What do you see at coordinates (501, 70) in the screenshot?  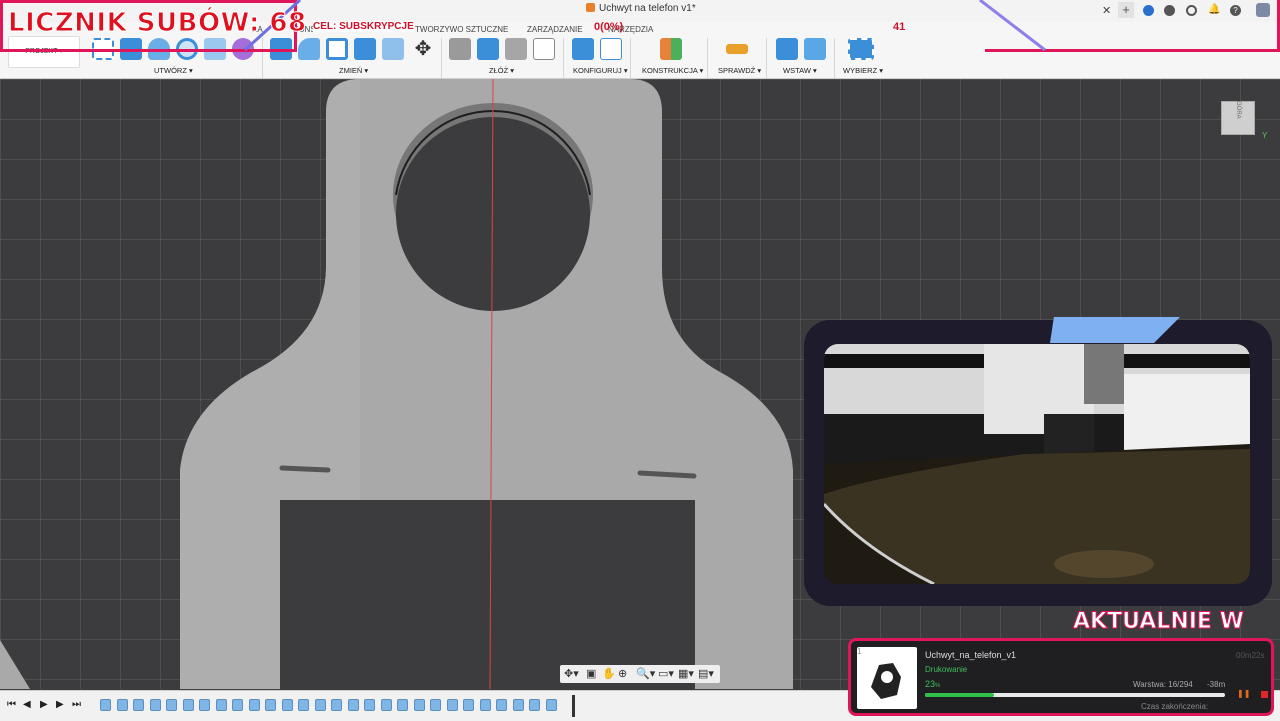 I see `group-zloz: ZŁÓŻ ▾` at bounding box center [501, 70].